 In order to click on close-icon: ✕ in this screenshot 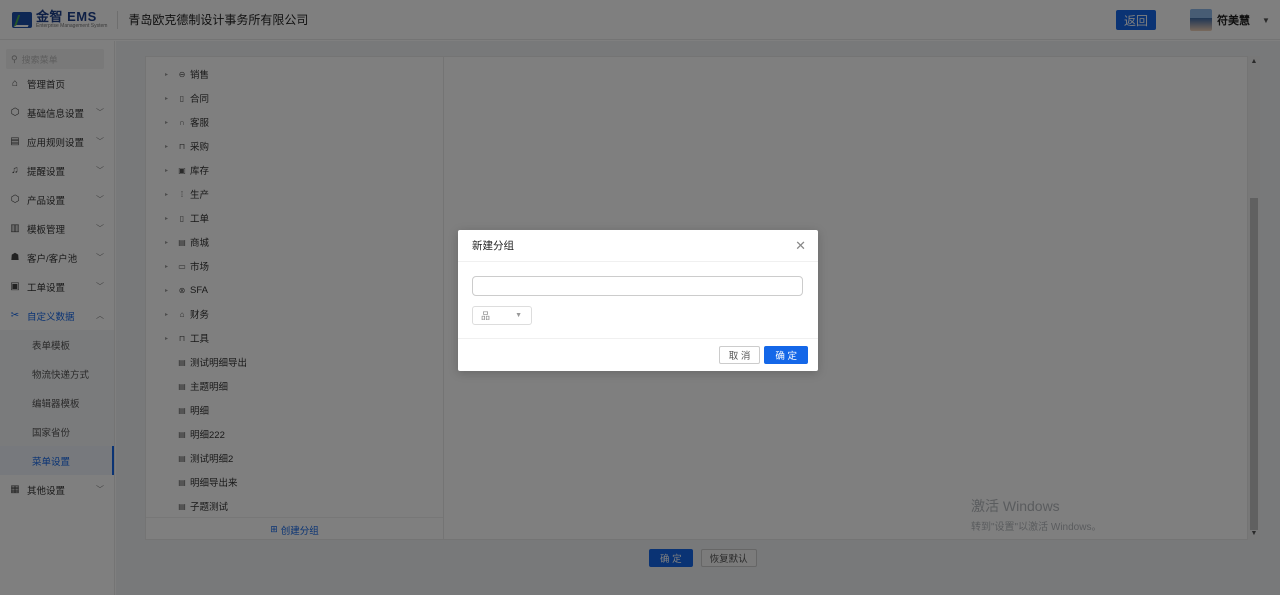, I will do `click(800, 246)`.